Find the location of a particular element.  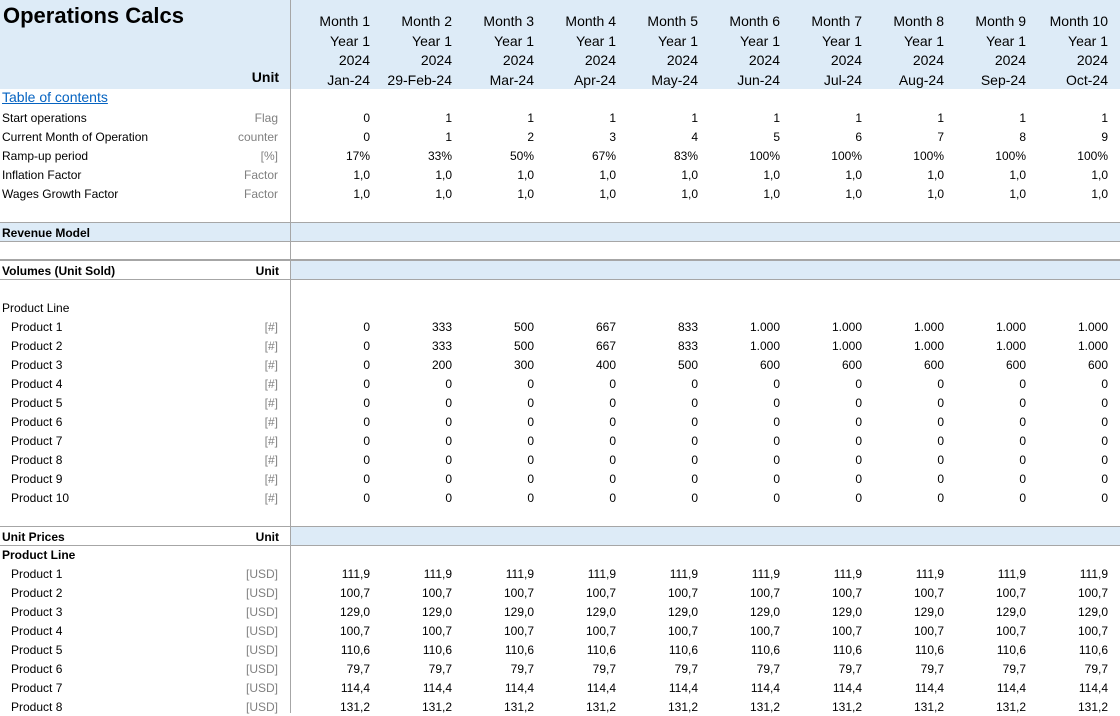

table-cell: 400 is located at coordinates (576, 365).